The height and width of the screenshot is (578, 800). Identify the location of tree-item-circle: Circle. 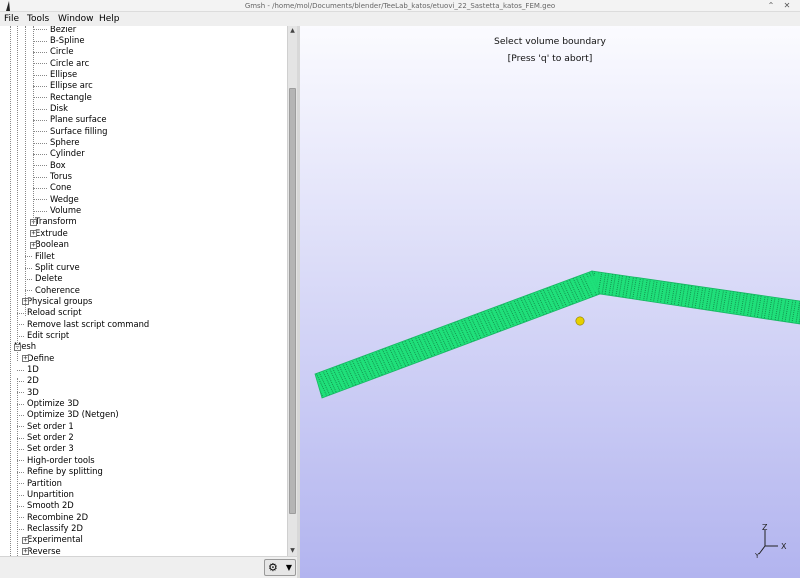
(62, 51).